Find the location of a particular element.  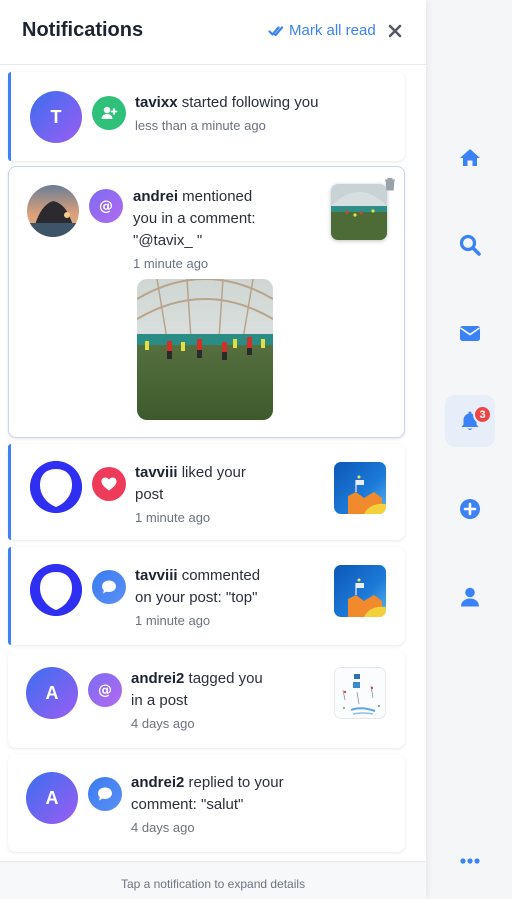

search-icon is located at coordinates (470, 245).